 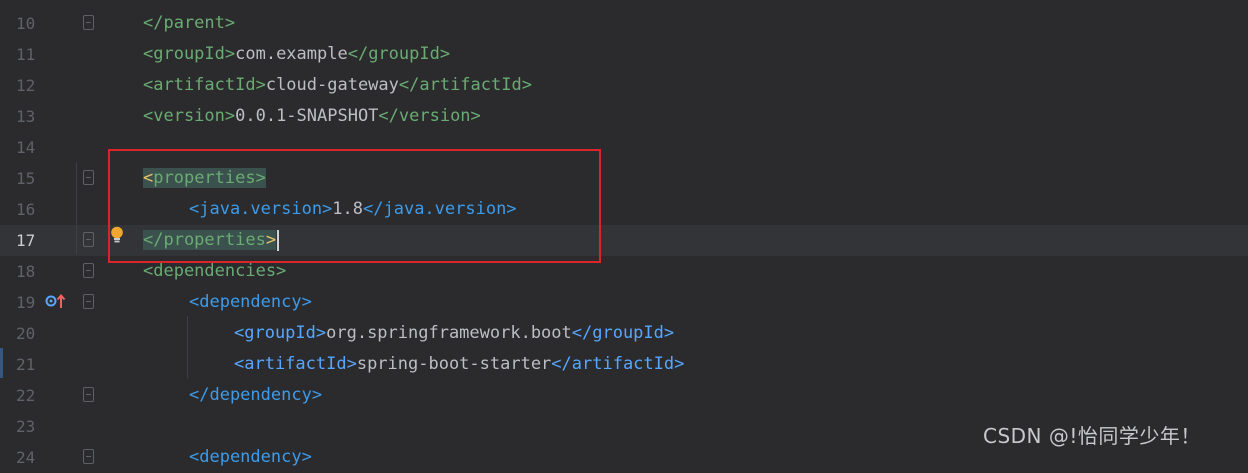 What do you see at coordinates (117, 235) in the screenshot?
I see `lightbulb-icon` at bounding box center [117, 235].